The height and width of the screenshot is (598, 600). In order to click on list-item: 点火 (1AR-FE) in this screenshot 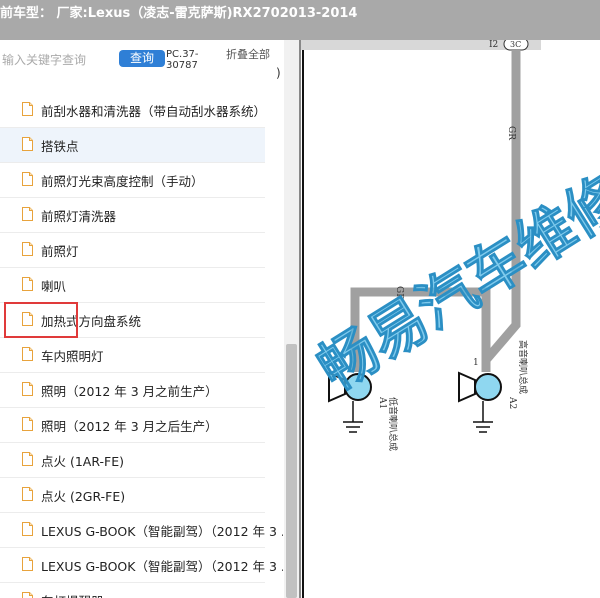, I will do `click(132, 460)`.